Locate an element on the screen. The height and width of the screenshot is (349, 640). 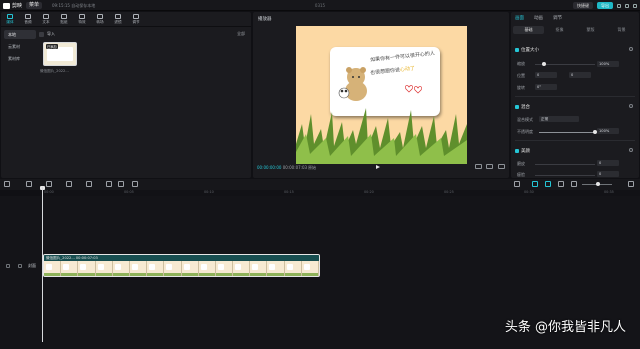
autosave-status: 09:15:15 自动保存本地 is located at coordinates (74, 5).